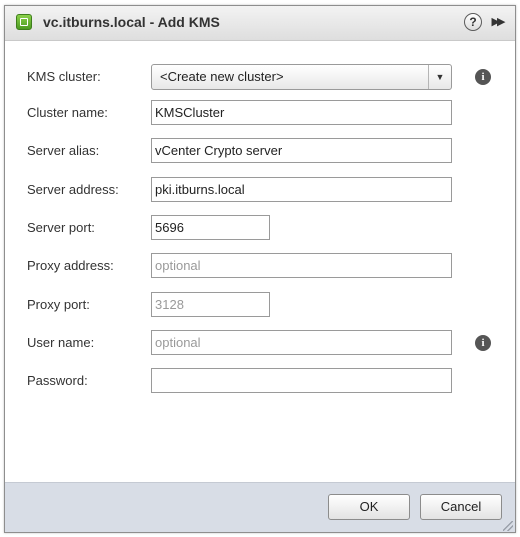  Describe the element at coordinates (369, 507) in the screenshot. I see `ok-button: OK` at that location.